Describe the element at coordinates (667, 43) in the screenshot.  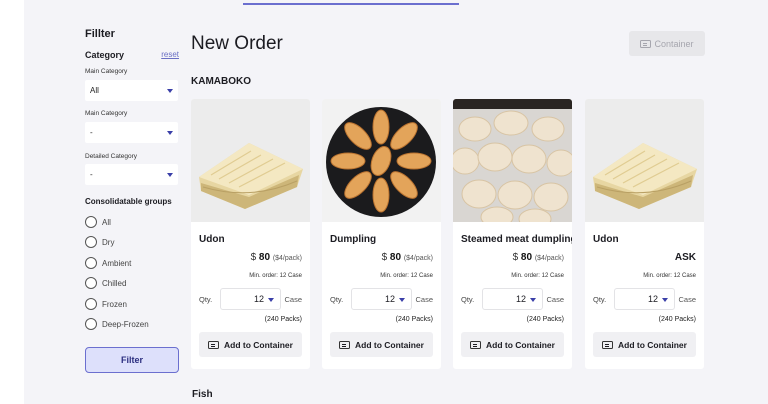
I see `container-button: Container` at that location.